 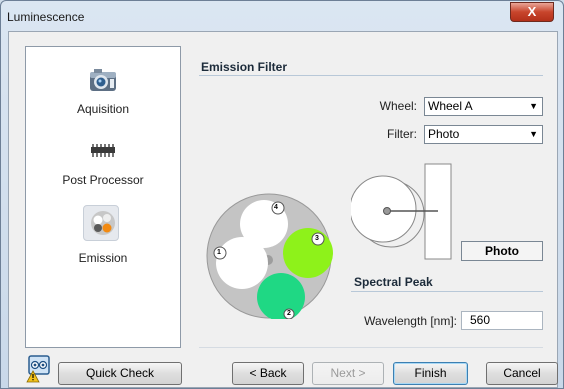 I want to click on slot-number-4: 4, so click(x=276, y=207).